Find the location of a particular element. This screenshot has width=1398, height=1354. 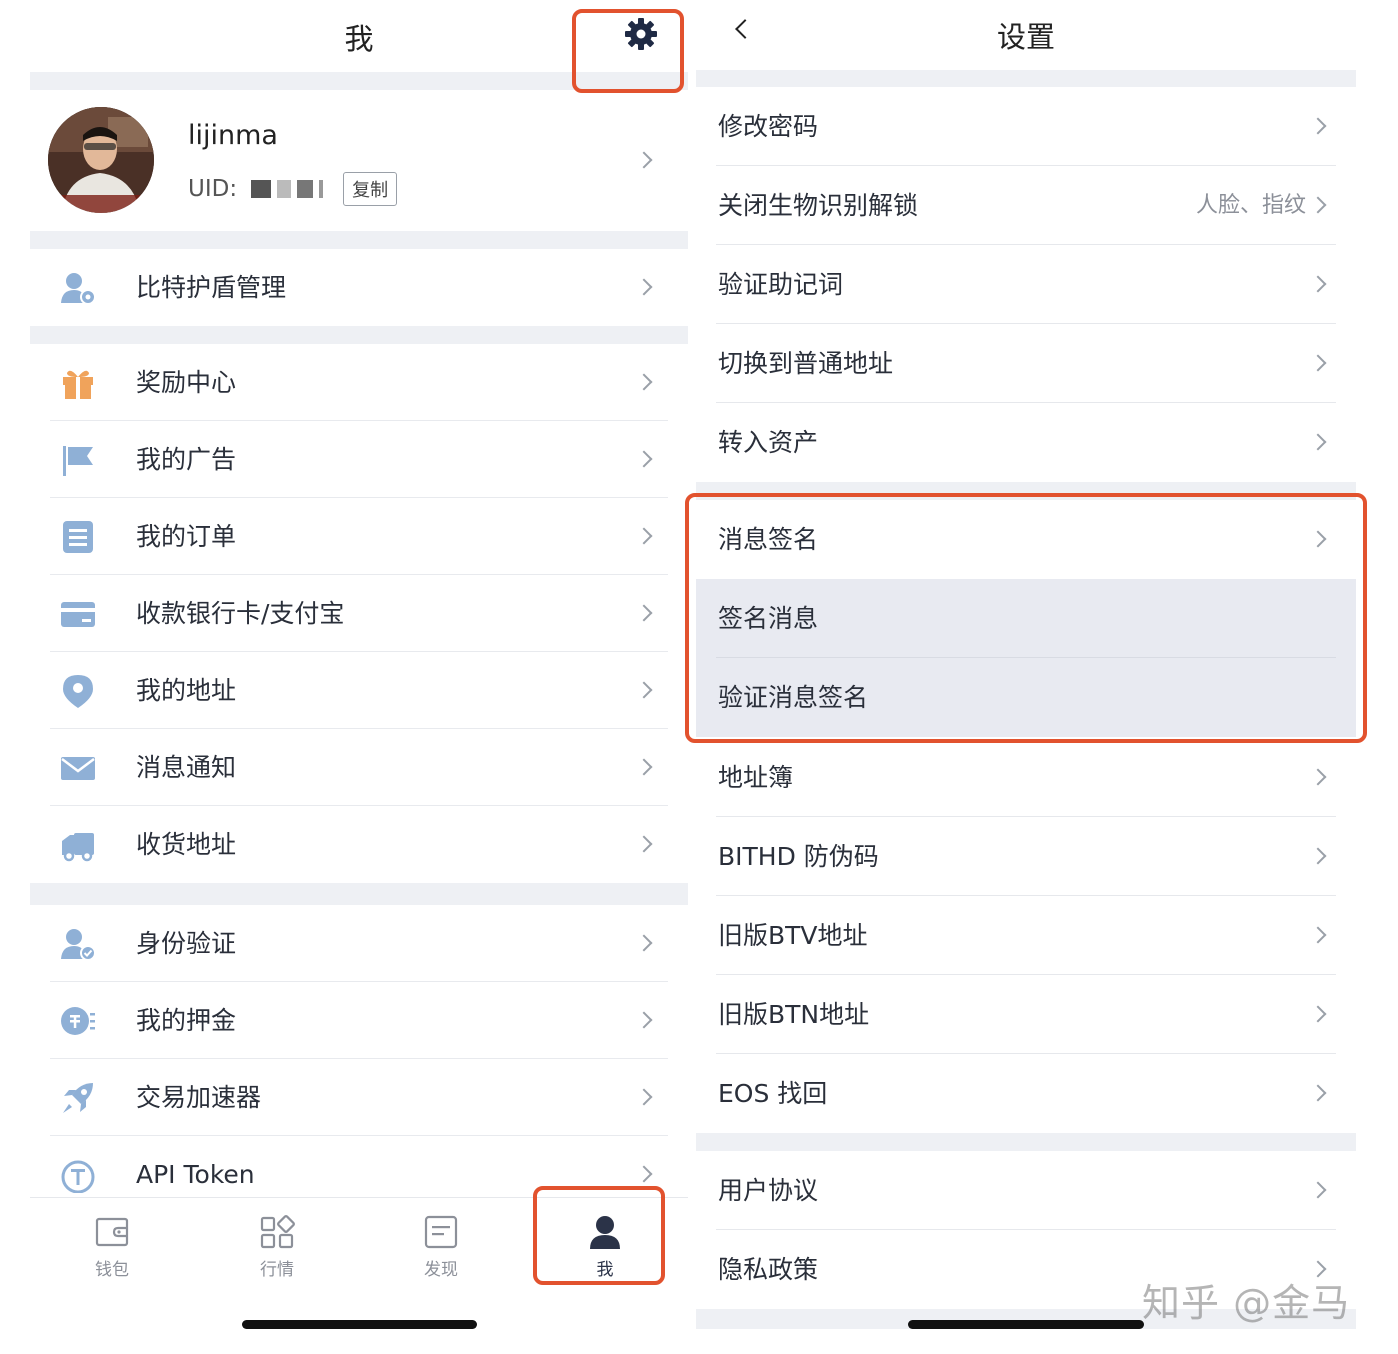

copy-uid-button: 复制 is located at coordinates (370, 189).